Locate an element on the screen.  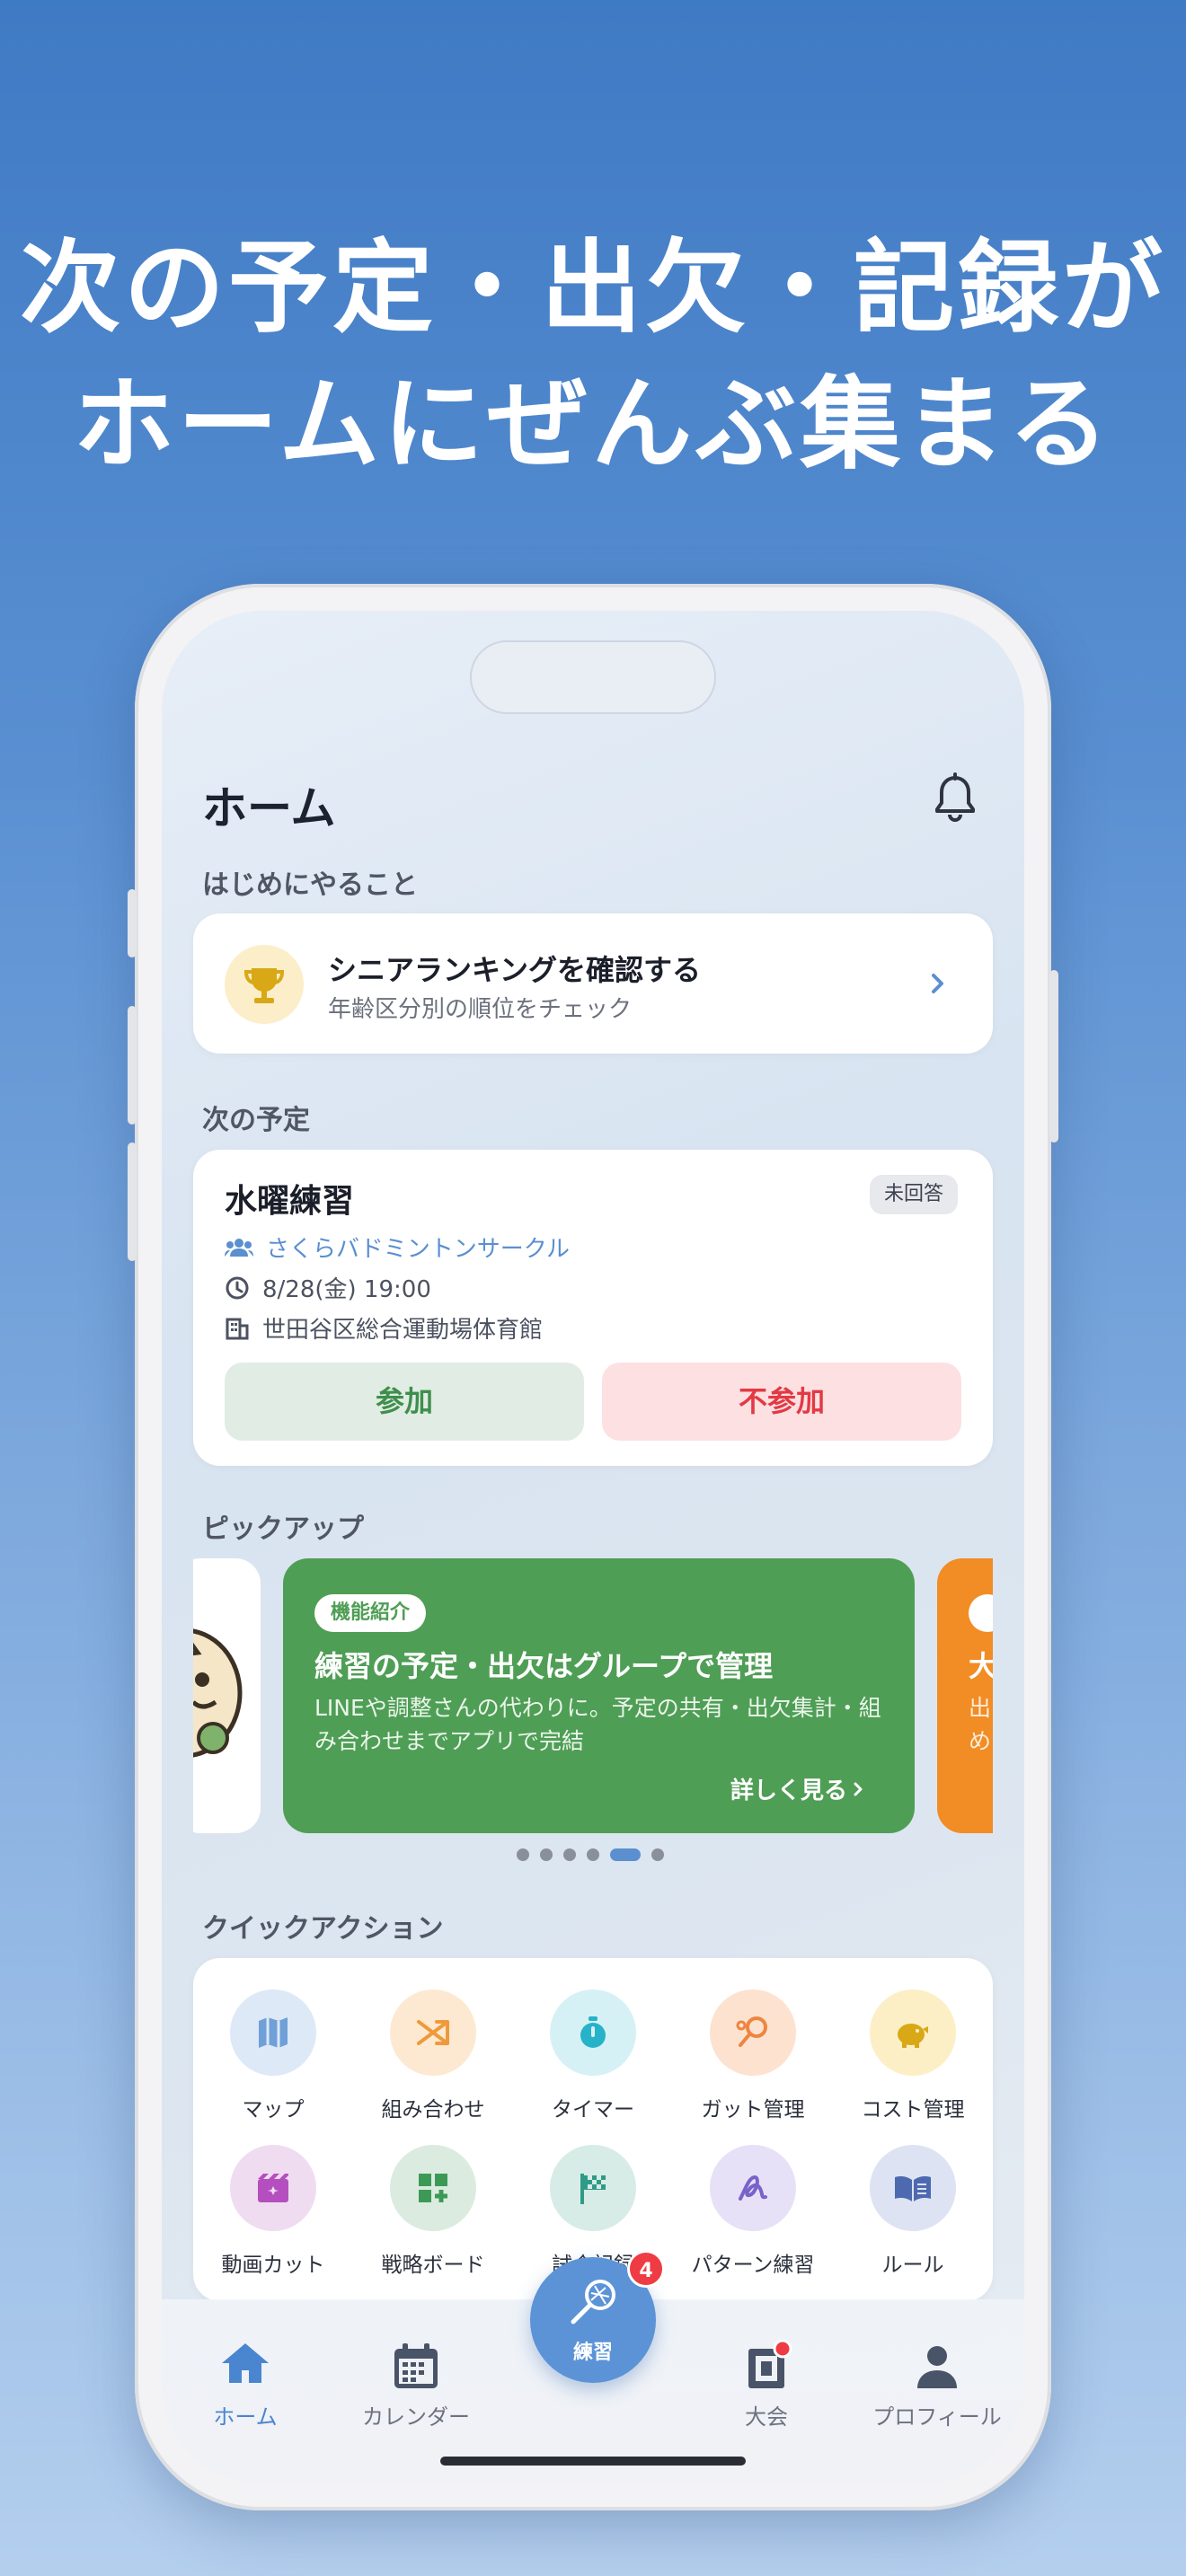
quick-action-cost-management: コスト管理 is located at coordinates (913, 2055).